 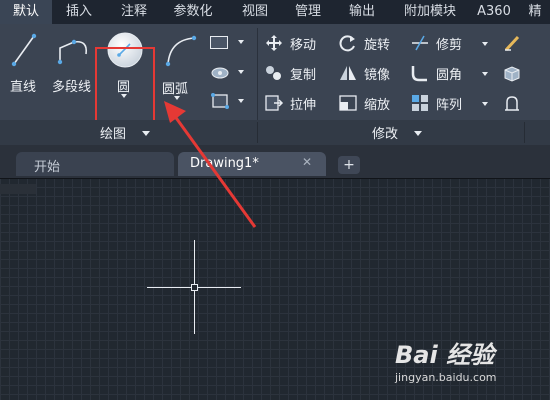 What do you see at coordinates (449, 45) in the screenshot?
I see `trim-tool-label: 修剪` at bounding box center [449, 45].